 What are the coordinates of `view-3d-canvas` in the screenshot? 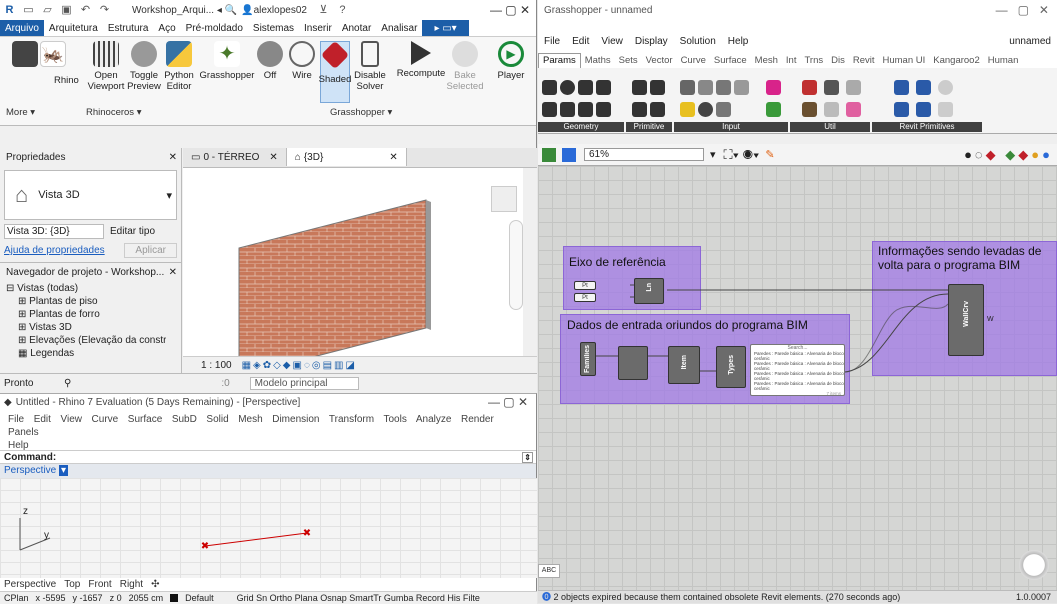 It's located at (360, 272).